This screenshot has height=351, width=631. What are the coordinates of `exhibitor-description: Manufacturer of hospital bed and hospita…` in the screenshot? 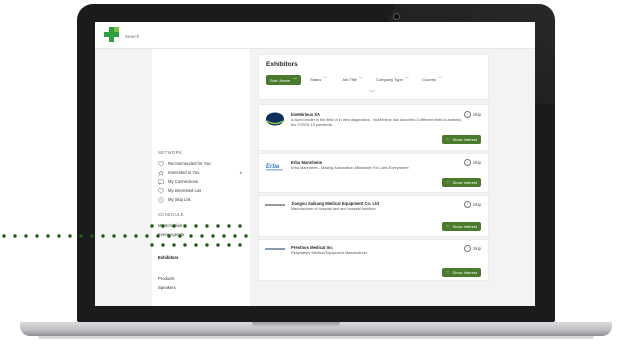 It's located at (333, 209).